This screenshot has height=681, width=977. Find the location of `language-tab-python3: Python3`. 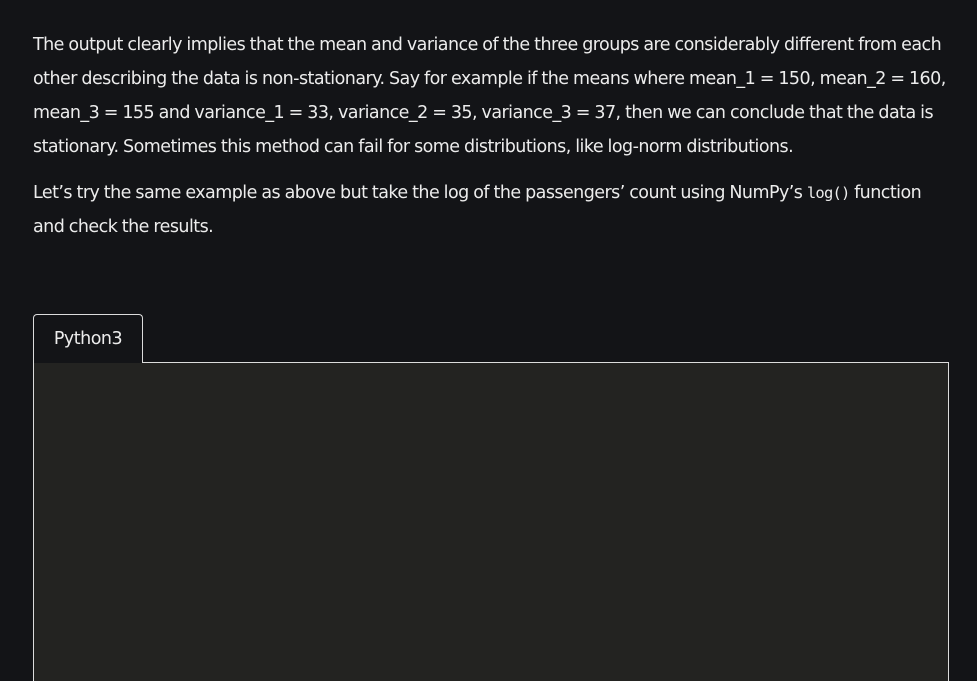

language-tab-python3: Python3 is located at coordinates (88, 338).